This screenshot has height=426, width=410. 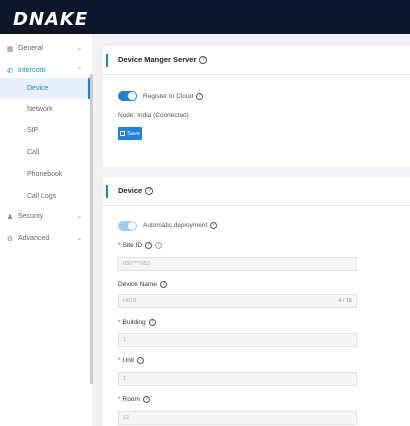 I want to click on card-header: Device?, so click(x=256, y=191).